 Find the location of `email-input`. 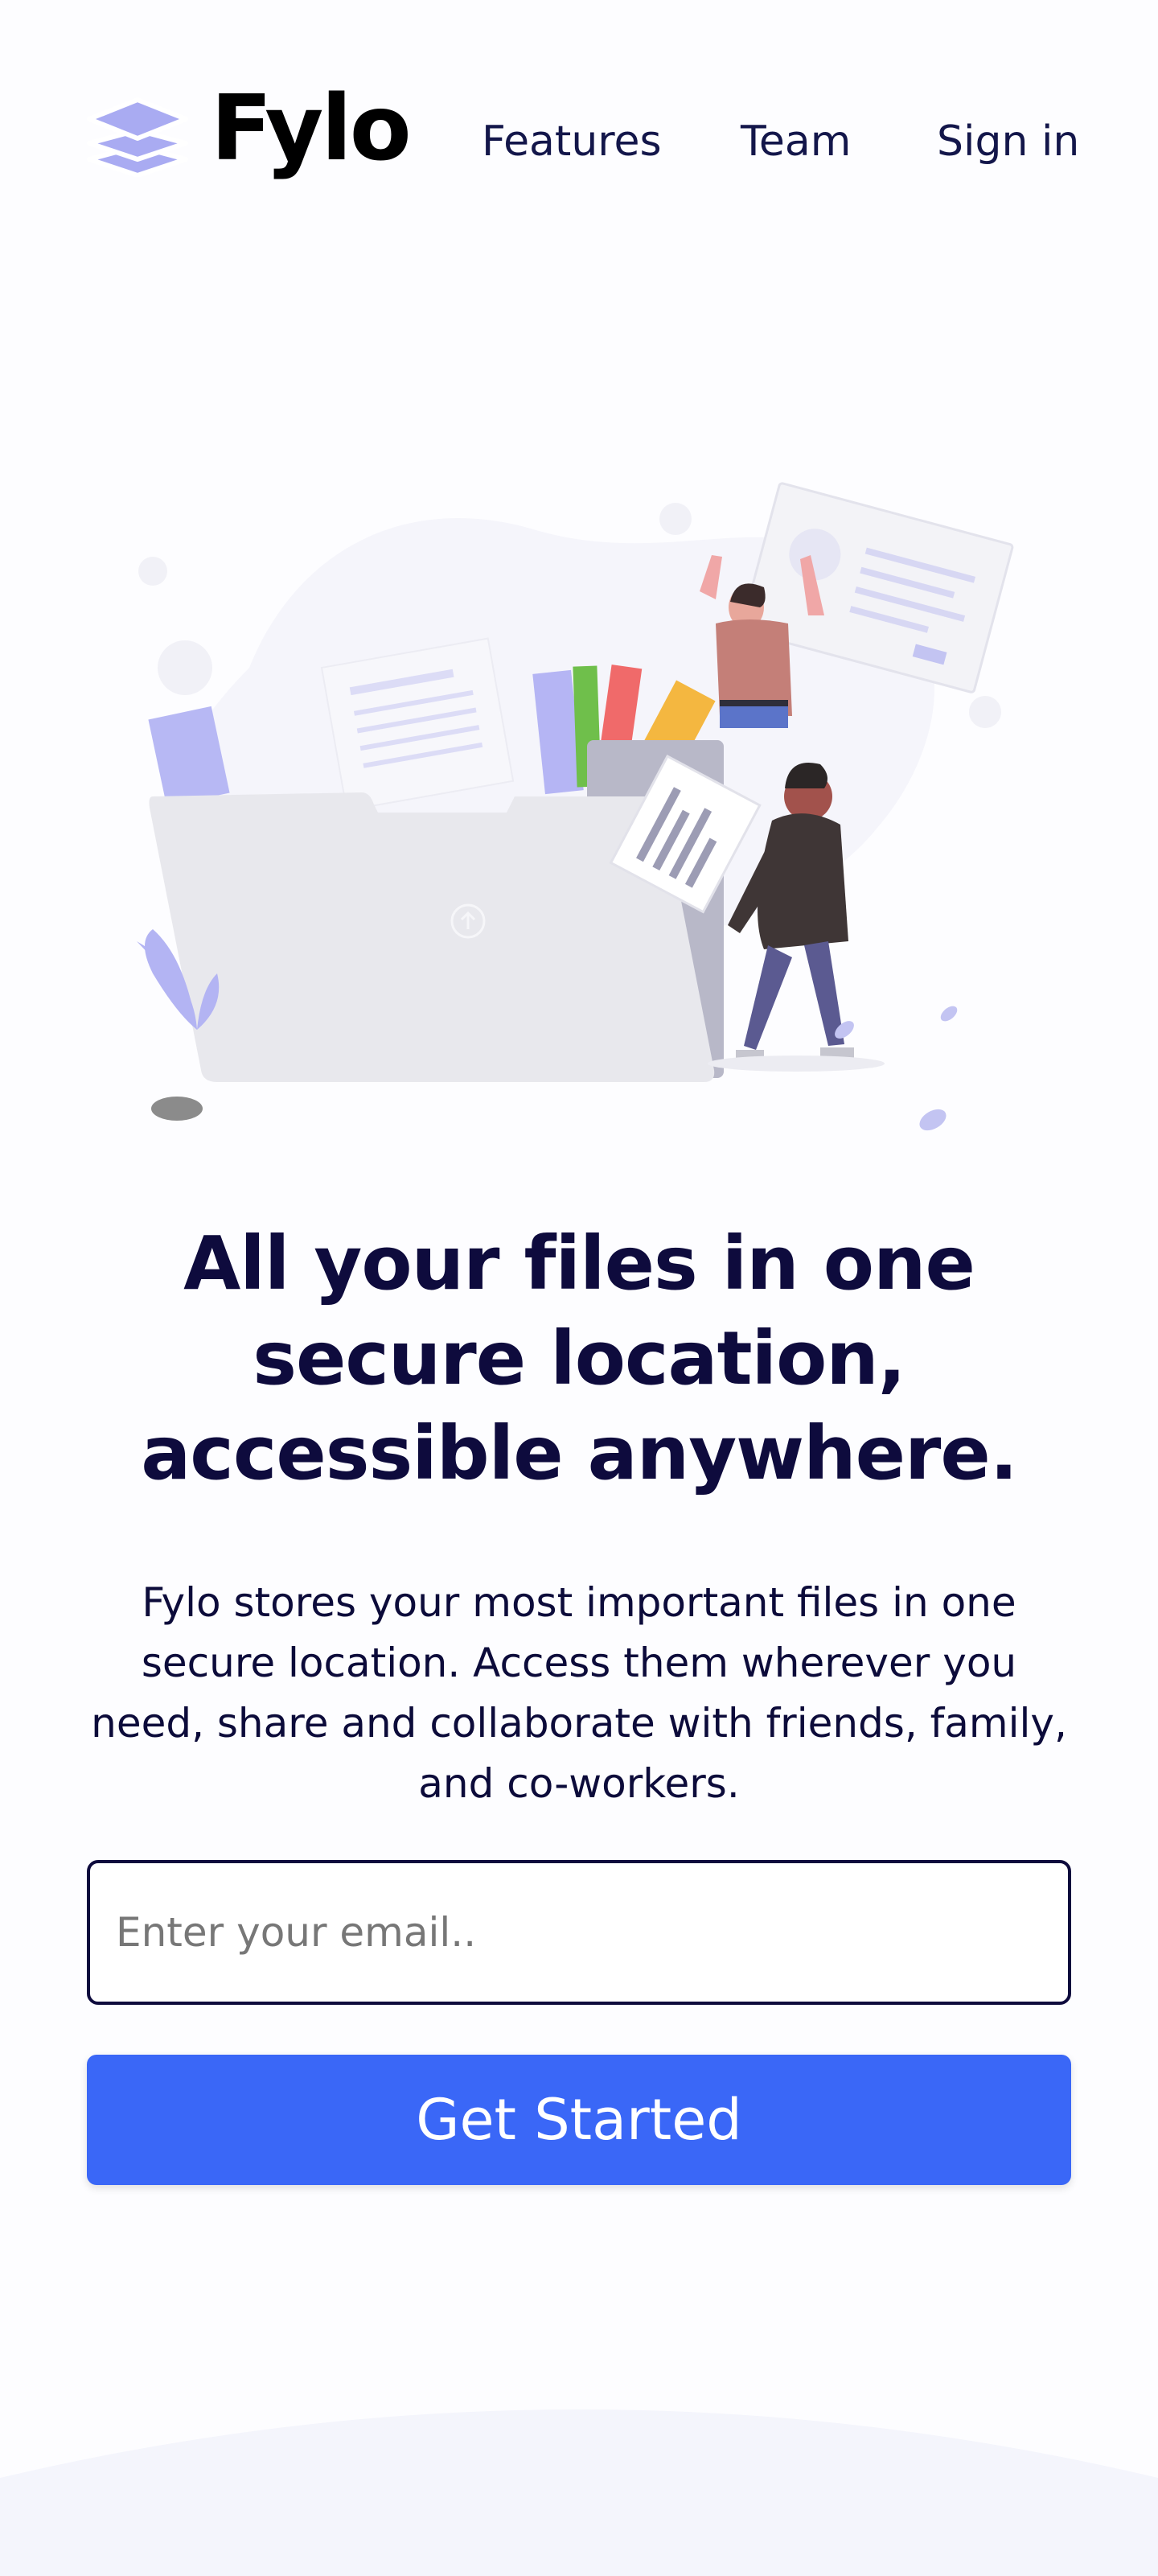

email-input is located at coordinates (579, 1932).